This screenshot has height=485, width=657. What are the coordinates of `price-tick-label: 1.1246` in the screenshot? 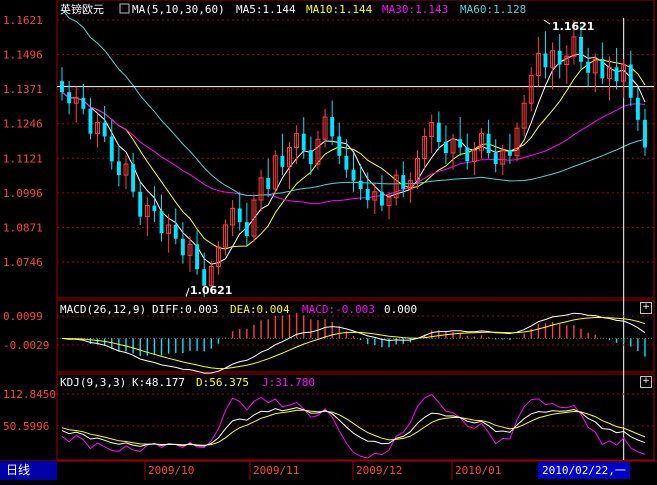 It's located at (23, 124).